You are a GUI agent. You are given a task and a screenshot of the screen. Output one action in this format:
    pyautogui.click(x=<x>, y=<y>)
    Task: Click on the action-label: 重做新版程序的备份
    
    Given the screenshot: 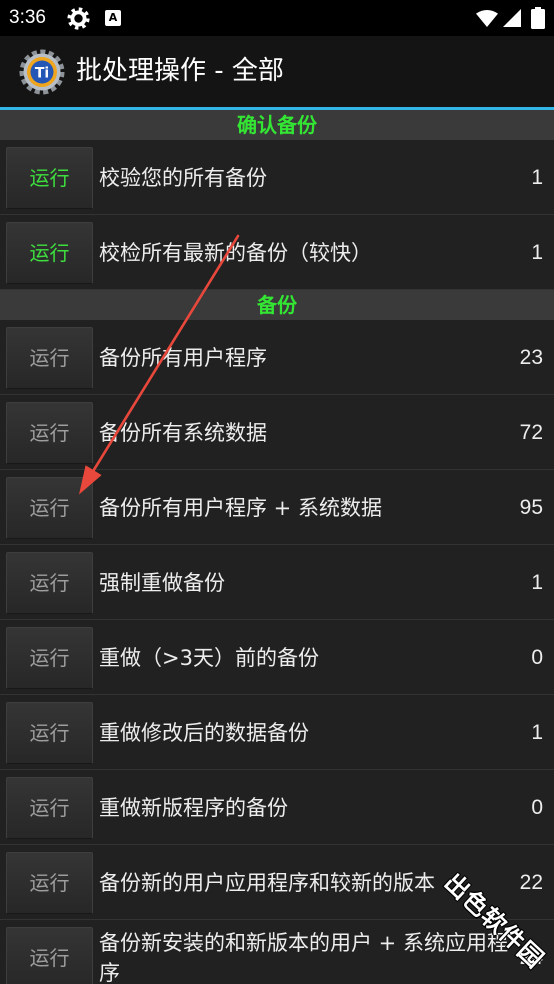 What is the action you would take?
    pyautogui.click(x=193, y=807)
    